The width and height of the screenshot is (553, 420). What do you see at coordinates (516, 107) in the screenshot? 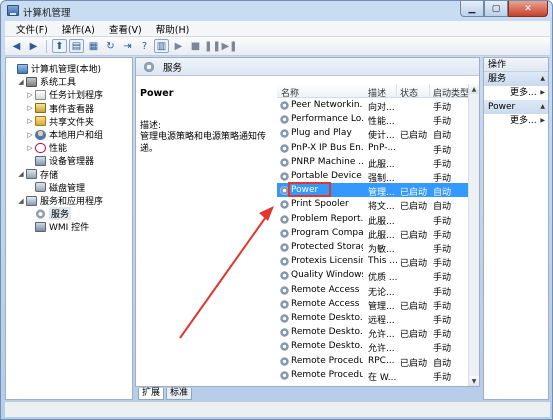
I see `actions-group-power: Power` at bounding box center [516, 107].